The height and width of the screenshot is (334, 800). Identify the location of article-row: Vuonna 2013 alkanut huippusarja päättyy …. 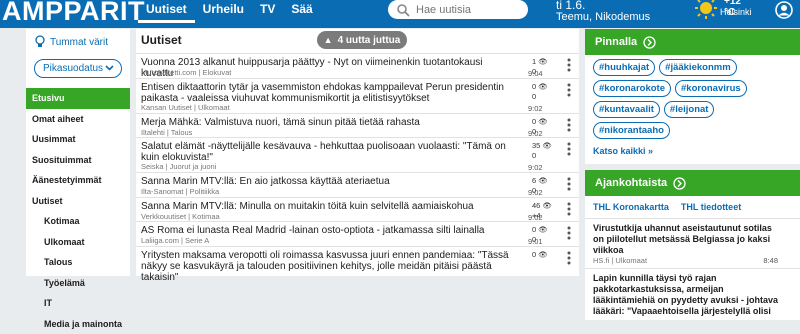
(357, 65).